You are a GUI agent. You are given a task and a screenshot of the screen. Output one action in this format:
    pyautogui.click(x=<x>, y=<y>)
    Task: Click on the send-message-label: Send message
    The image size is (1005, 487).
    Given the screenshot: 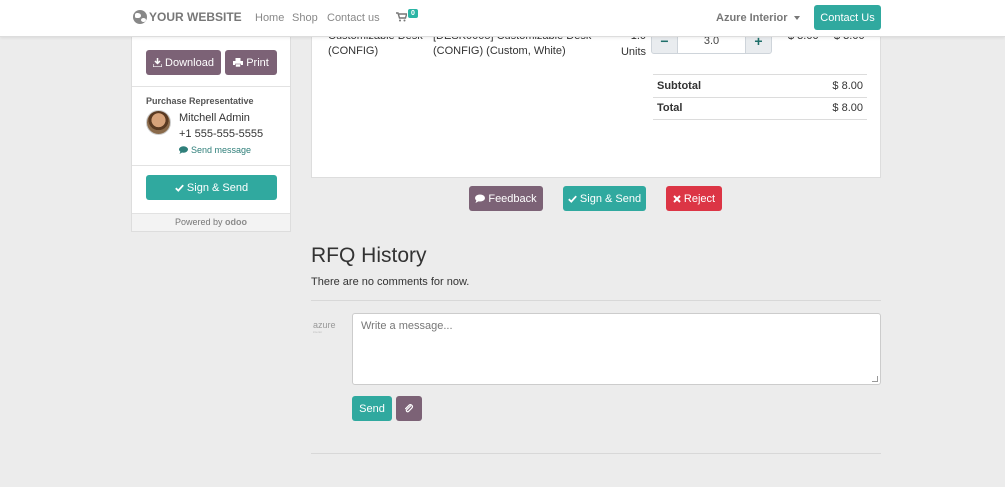 What is the action you would take?
    pyautogui.click(x=221, y=150)
    